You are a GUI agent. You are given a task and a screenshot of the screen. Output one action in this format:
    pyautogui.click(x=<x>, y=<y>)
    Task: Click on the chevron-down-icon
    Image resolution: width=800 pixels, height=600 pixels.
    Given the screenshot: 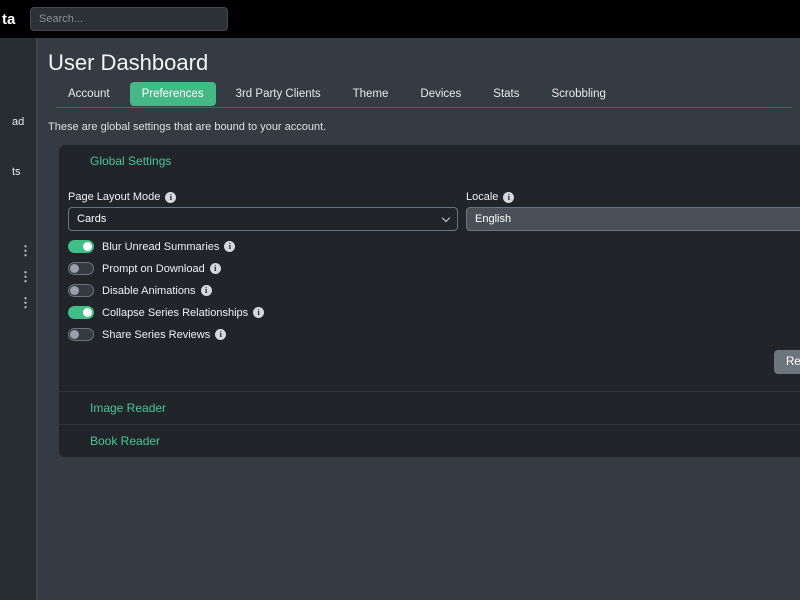 What is the action you would take?
    pyautogui.click(x=446, y=217)
    